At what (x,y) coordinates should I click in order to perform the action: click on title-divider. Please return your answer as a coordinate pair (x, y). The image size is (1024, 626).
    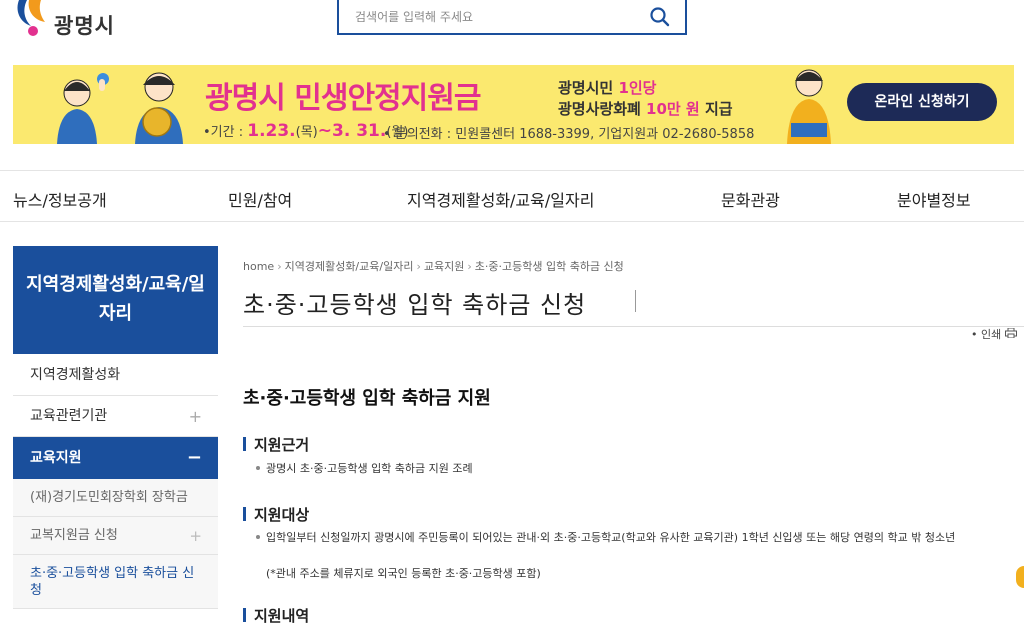
    Looking at the image, I should click on (635, 301).